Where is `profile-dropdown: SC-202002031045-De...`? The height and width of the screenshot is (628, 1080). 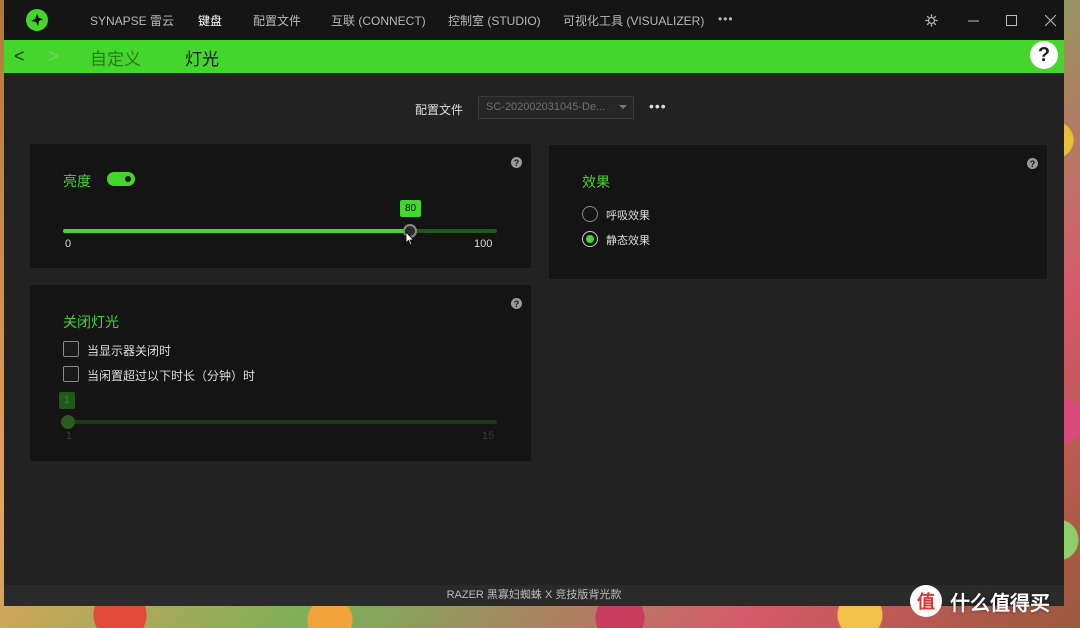
profile-dropdown: SC-202002031045-De... is located at coordinates (556, 107).